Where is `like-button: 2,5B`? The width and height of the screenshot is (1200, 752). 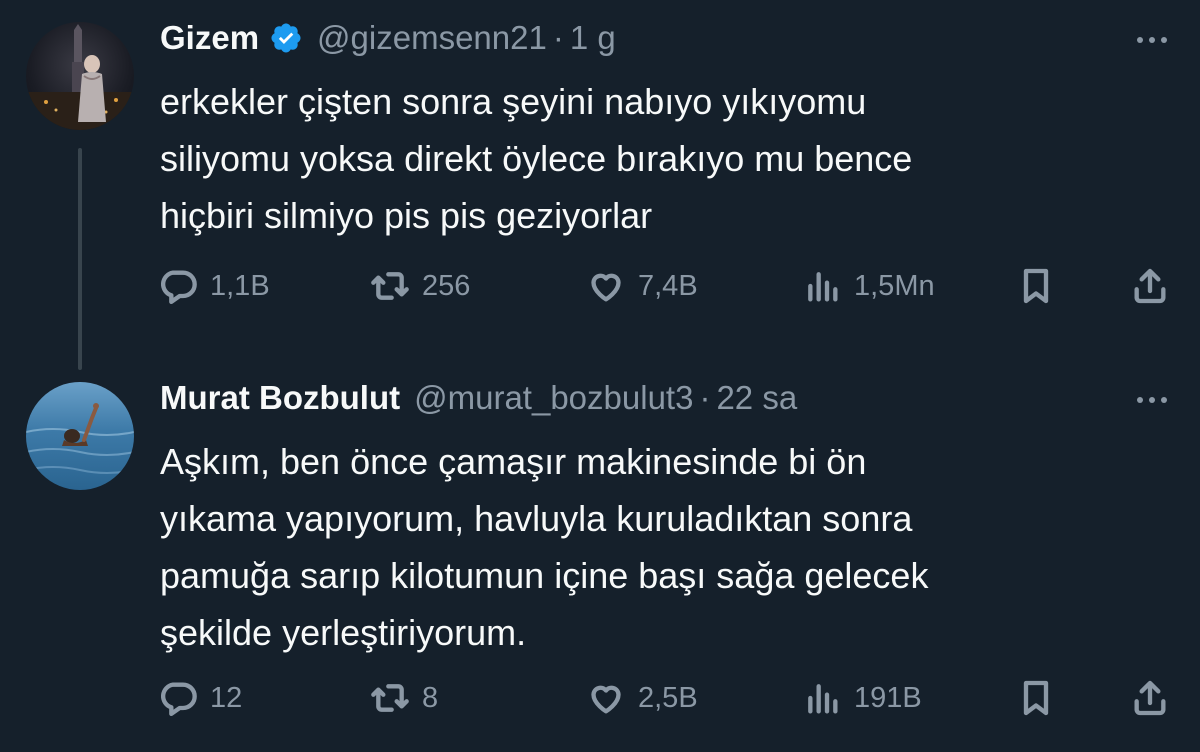 like-button: 2,5B is located at coordinates (642, 698).